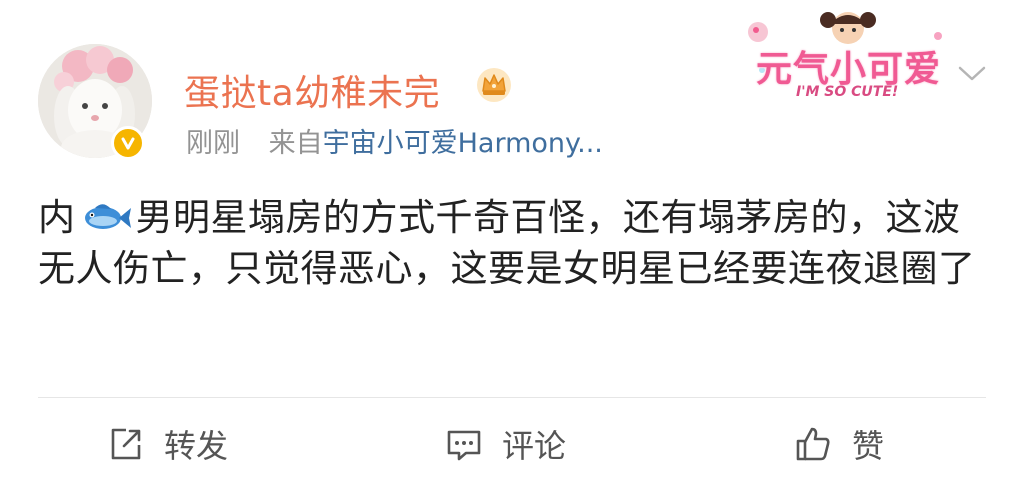 The height and width of the screenshot is (503, 1024). Describe the element at coordinates (849, 56) in the screenshot. I see `cute-sticker: 元气小可爱 I'M SO CUTE!` at that location.